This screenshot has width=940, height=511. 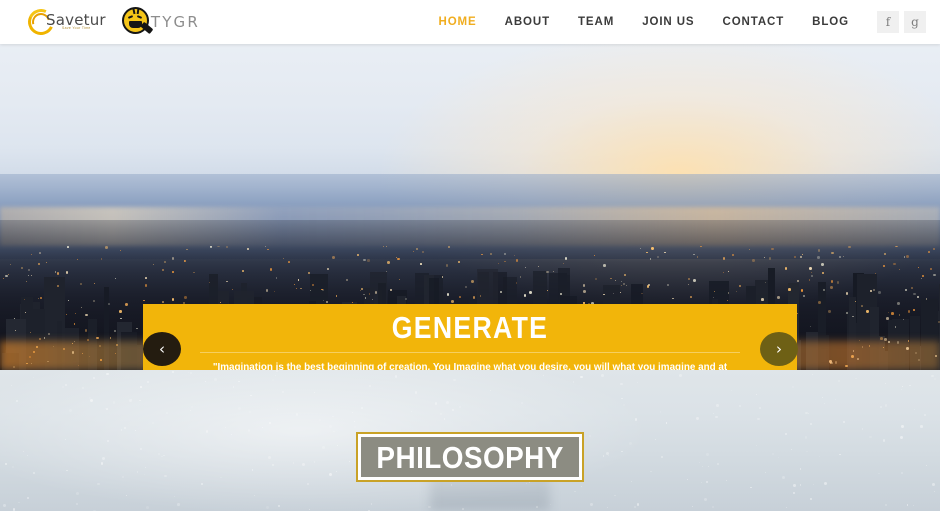 I want to click on philosophy-heading-text: PHILOSOPHY, so click(x=470, y=457).